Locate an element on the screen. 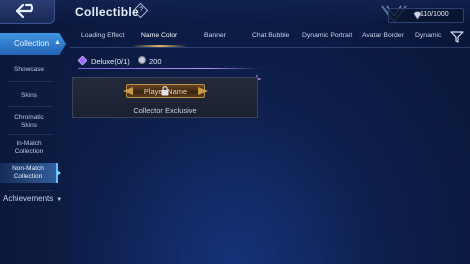  deluxe-divider is located at coordinates (170, 68).